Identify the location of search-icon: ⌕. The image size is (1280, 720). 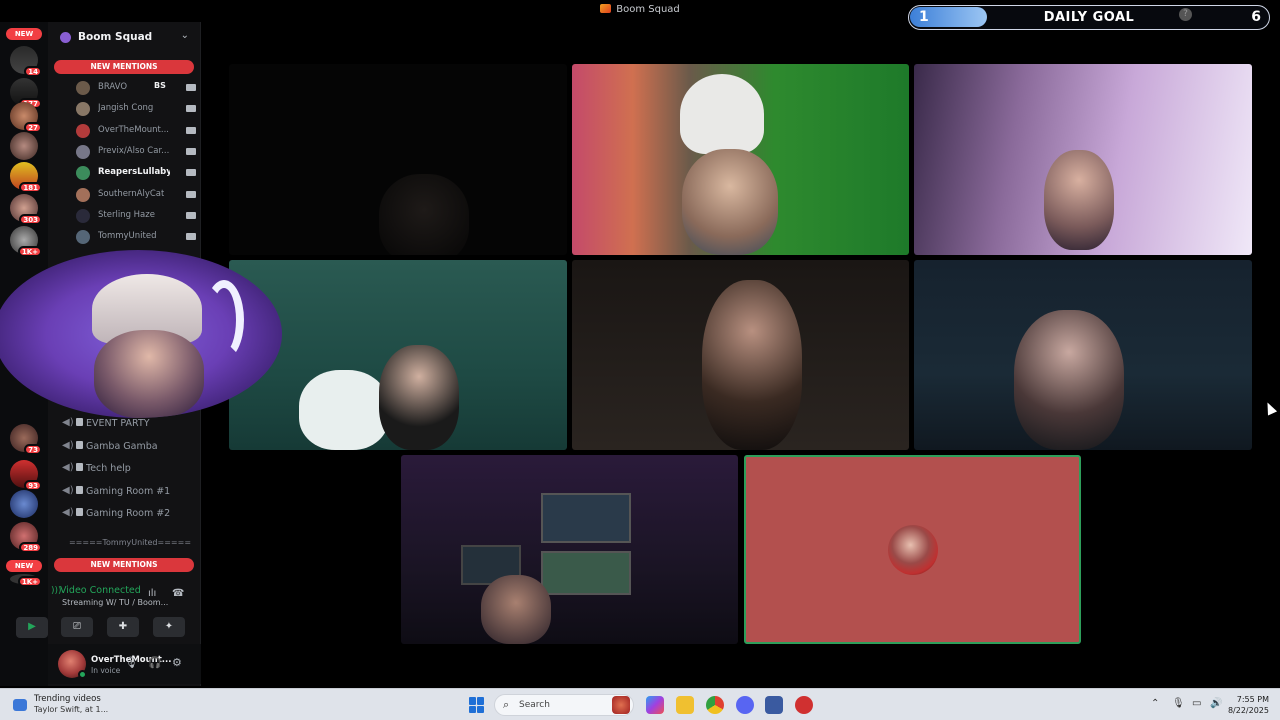
(506, 704).